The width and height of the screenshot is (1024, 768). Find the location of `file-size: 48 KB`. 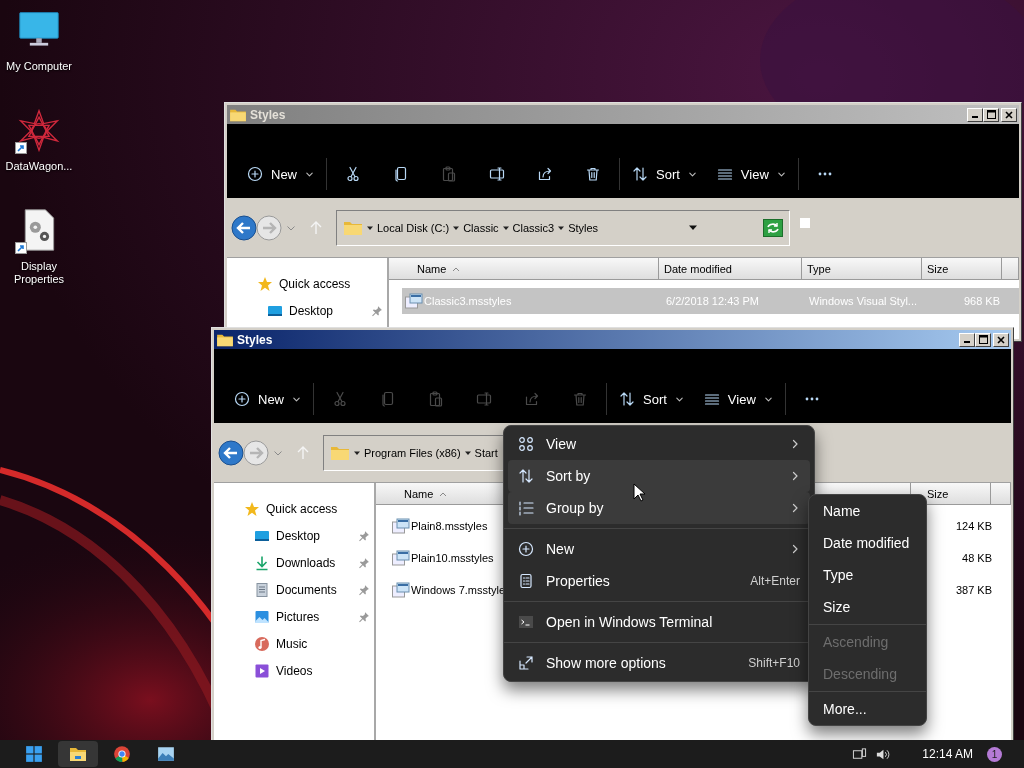

file-size: 48 KB is located at coordinates (977, 558).